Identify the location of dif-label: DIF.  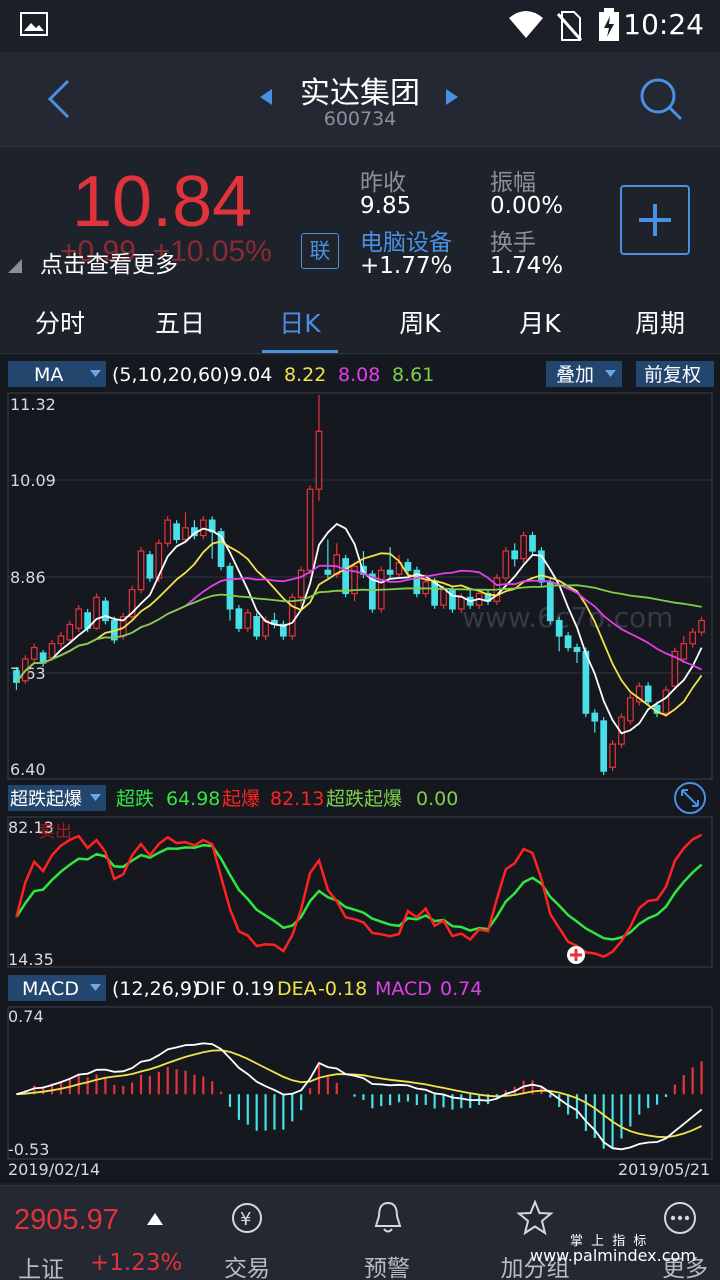
(210, 989).